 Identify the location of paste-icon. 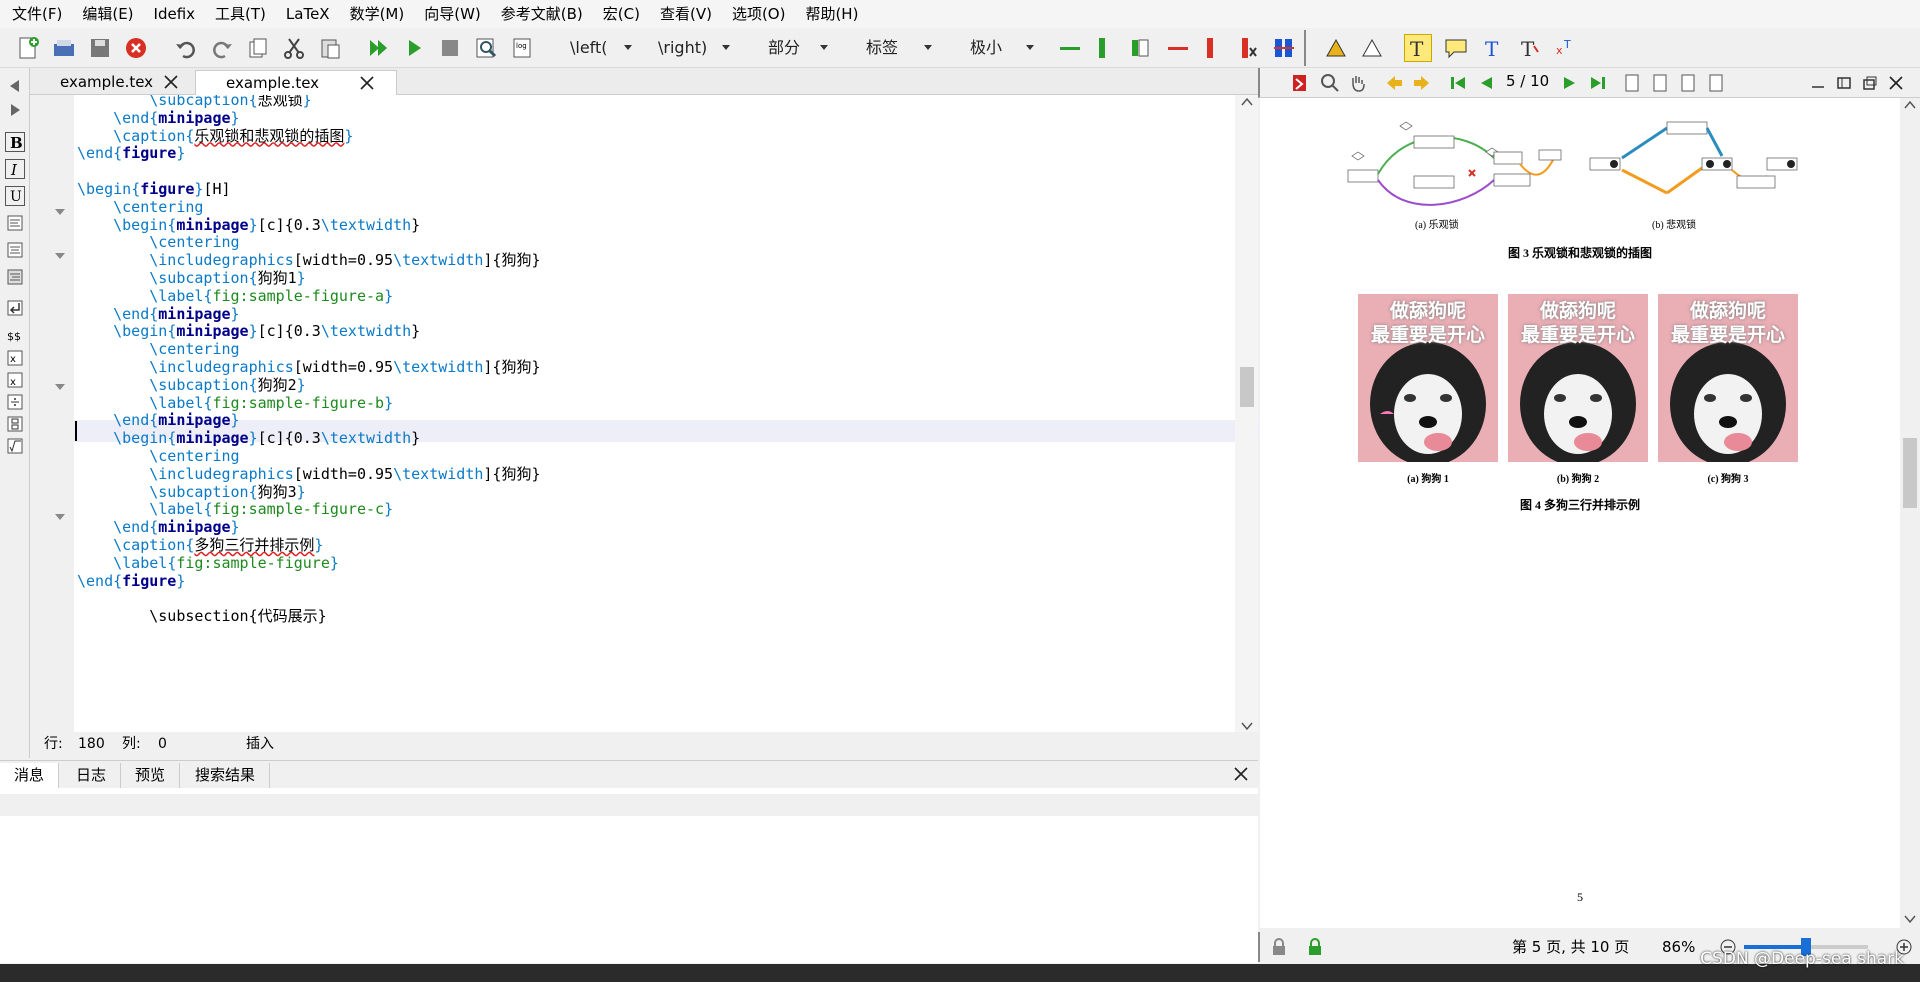
(330, 48).